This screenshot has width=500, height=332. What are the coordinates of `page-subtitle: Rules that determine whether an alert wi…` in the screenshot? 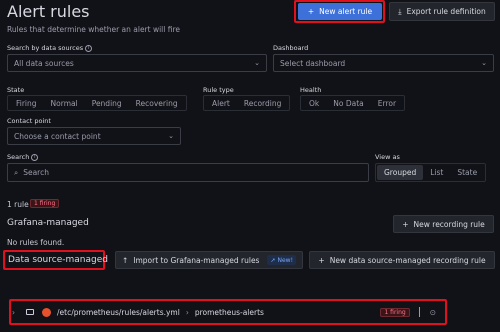 It's located at (93, 29).